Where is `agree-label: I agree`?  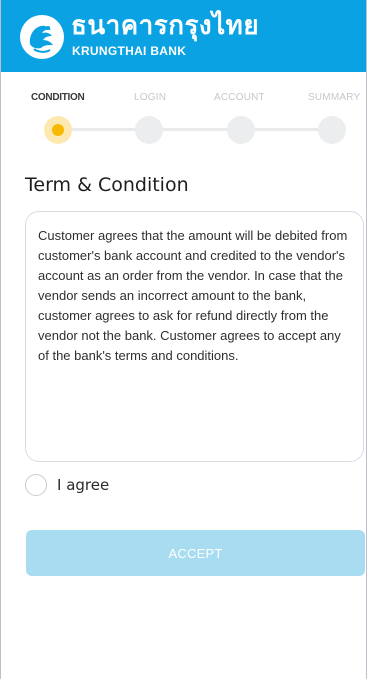
agree-label: I agree is located at coordinates (83, 485).